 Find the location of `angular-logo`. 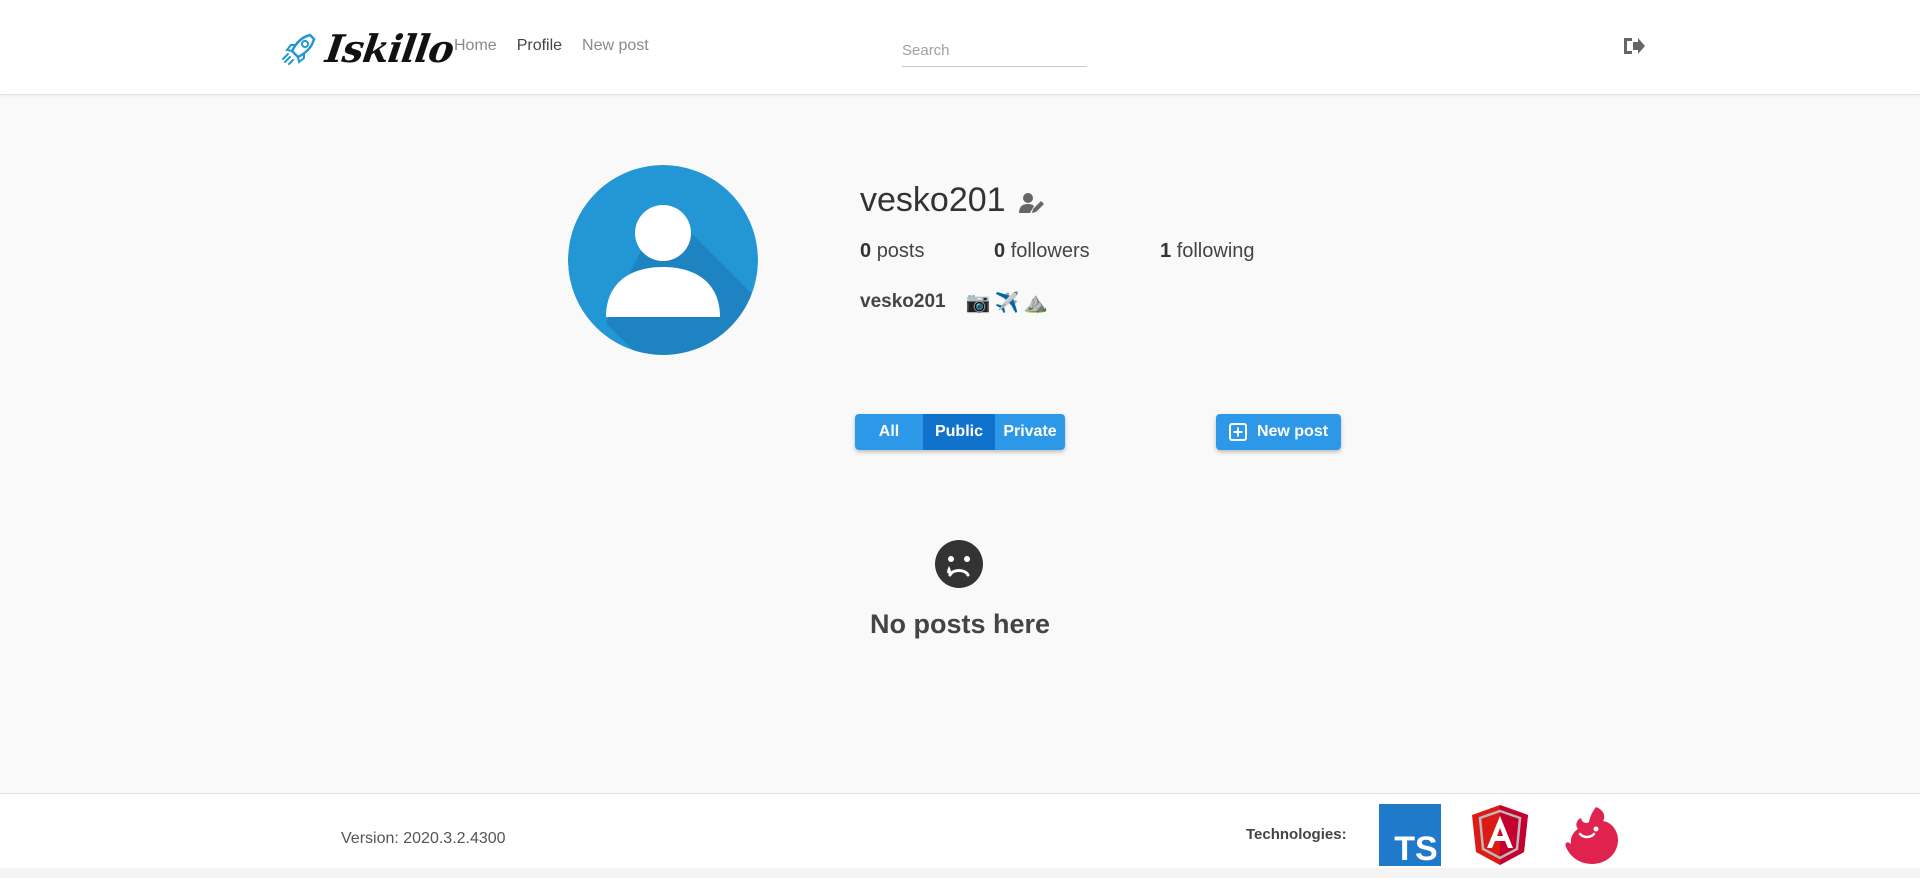

angular-logo is located at coordinates (1500, 835).